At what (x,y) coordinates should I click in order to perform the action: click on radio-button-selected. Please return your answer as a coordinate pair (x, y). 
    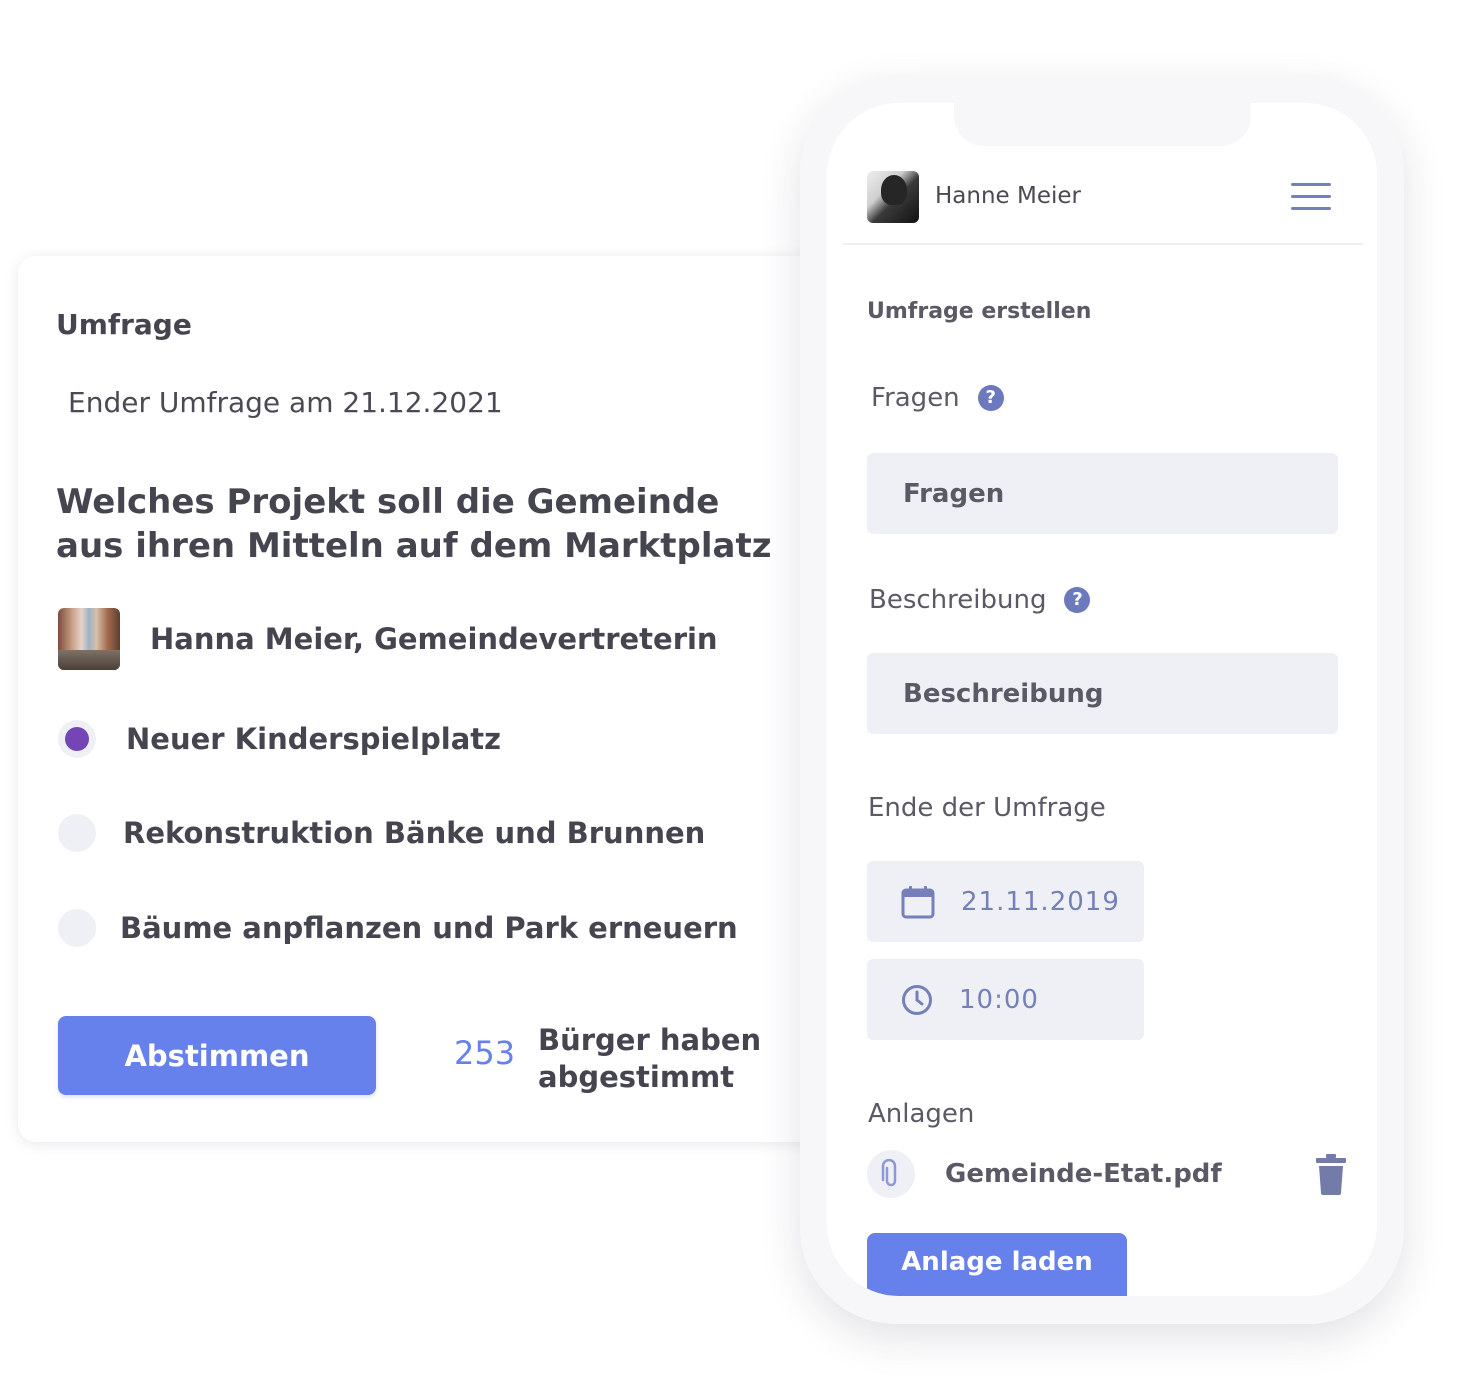
    Looking at the image, I should click on (77, 739).